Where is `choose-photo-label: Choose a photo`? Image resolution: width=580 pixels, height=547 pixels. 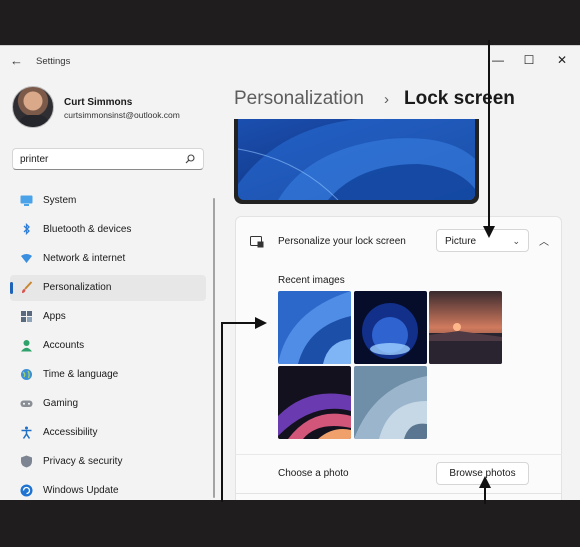
choose-photo-label: Choose a photo is located at coordinates (313, 473).